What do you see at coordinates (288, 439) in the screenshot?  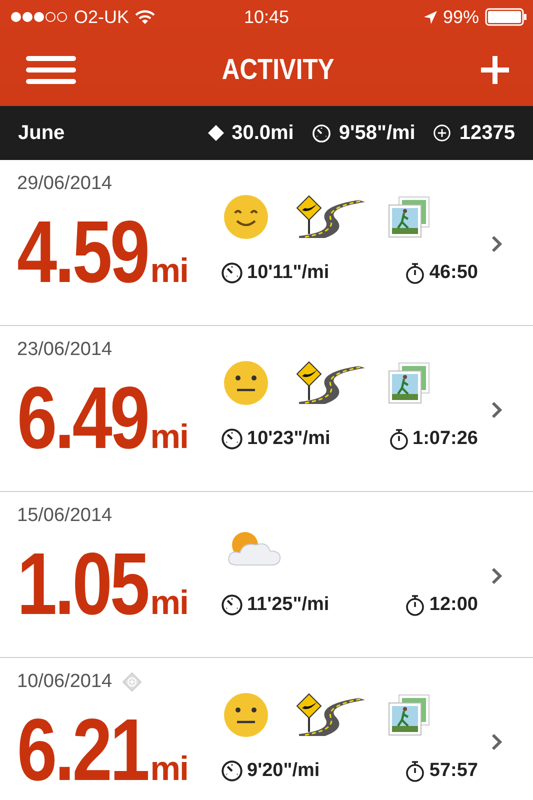 I see `run-pace: 10'23"/mi` at bounding box center [288, 439].